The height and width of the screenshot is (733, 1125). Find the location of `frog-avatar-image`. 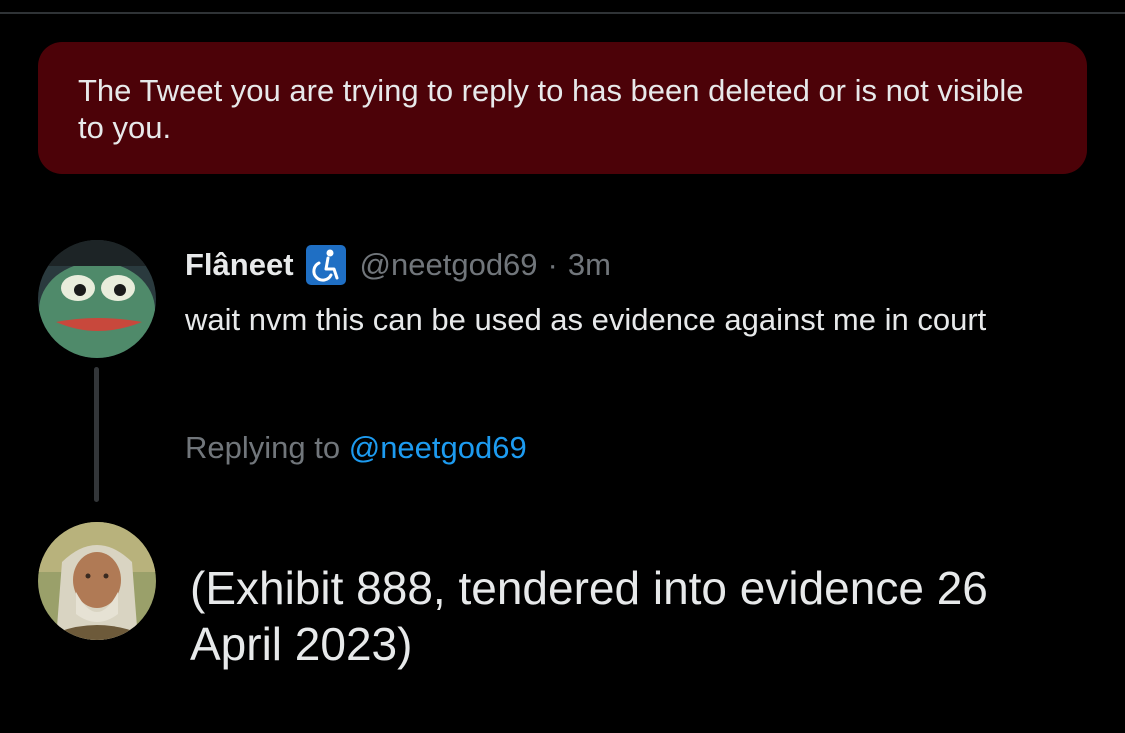

frog-avatar-image is located at coordinates (97, 299).